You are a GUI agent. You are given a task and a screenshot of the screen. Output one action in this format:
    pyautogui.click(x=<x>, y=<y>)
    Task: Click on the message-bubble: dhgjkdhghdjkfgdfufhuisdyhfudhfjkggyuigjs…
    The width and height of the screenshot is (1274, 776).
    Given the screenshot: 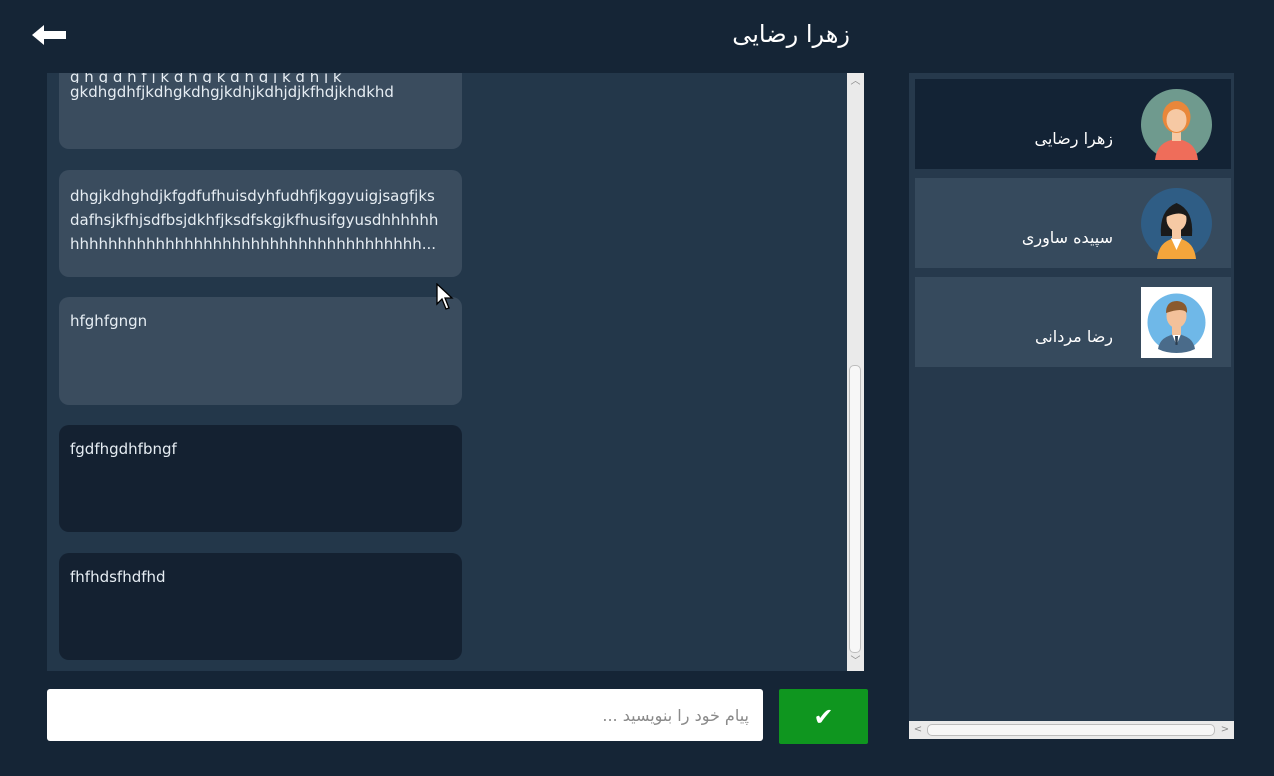 What is the action you would take?
    pyautogui.click(x=260, y=223)
    